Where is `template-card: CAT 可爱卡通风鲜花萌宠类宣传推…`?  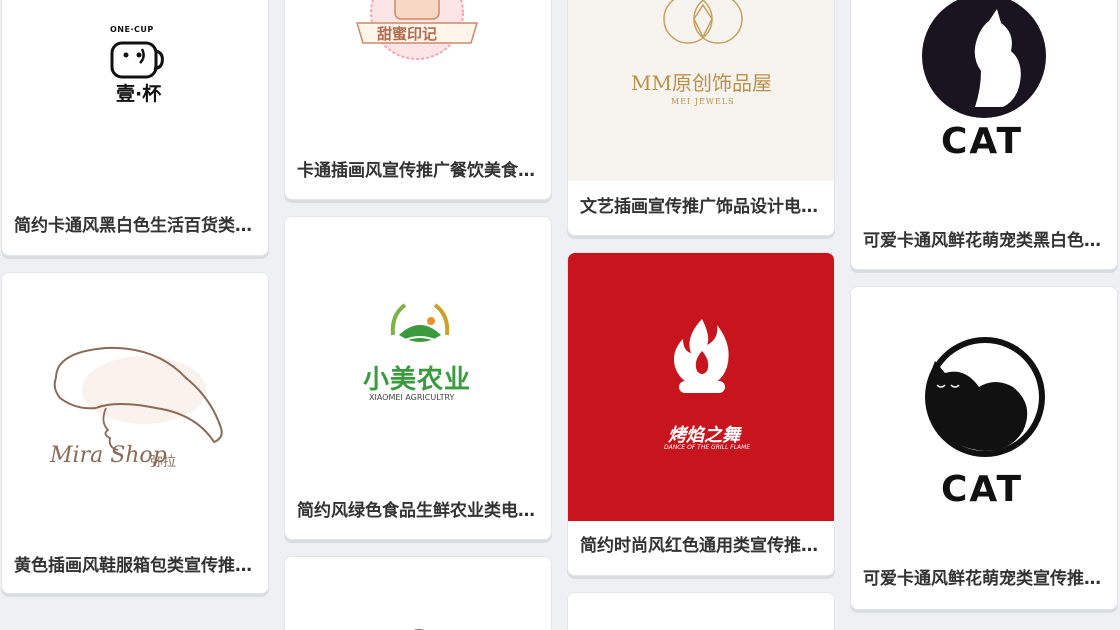 template-card: CAT 可爱卡通风鲜花萌宠类宣传推… is located at coordinates (984, 448).